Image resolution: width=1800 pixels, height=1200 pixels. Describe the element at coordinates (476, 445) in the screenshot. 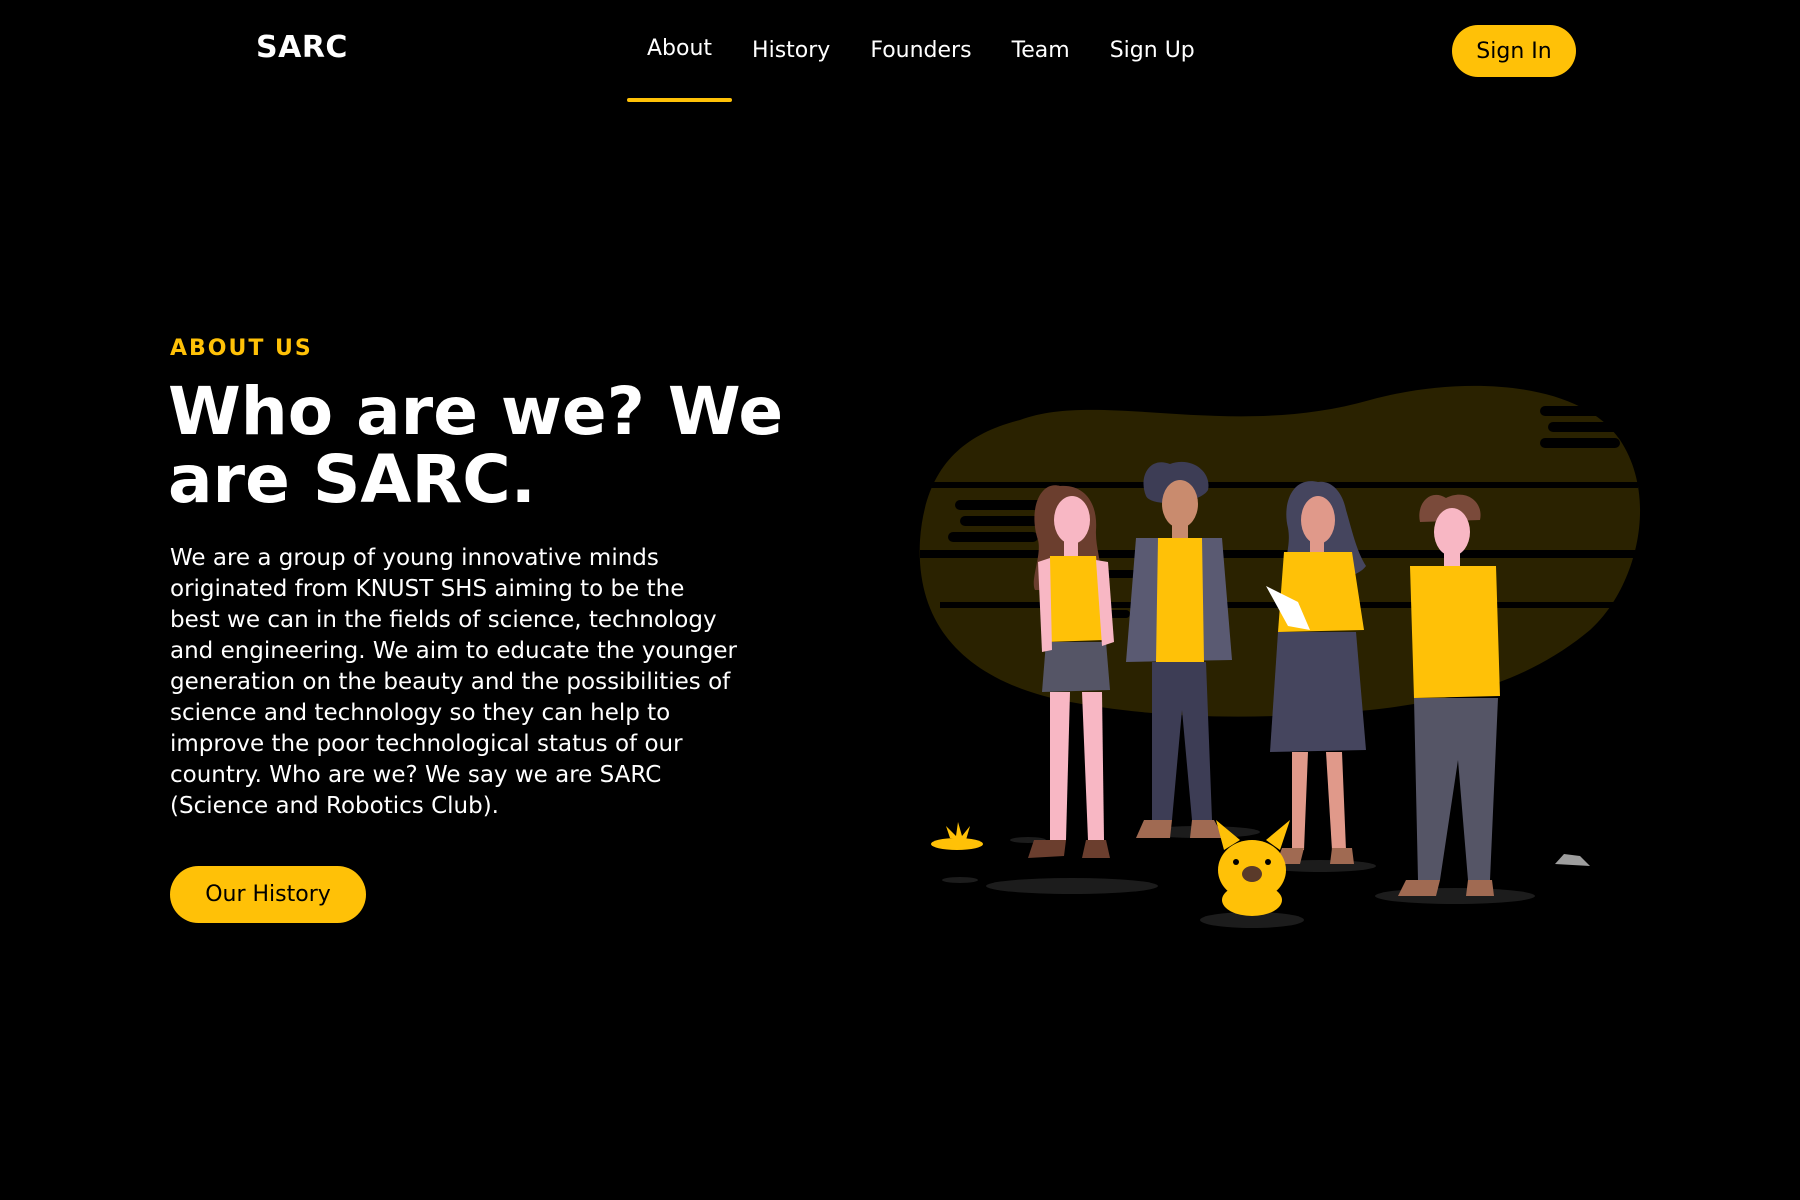

I see `page-title: Who are we? We are SARC.` at that location.